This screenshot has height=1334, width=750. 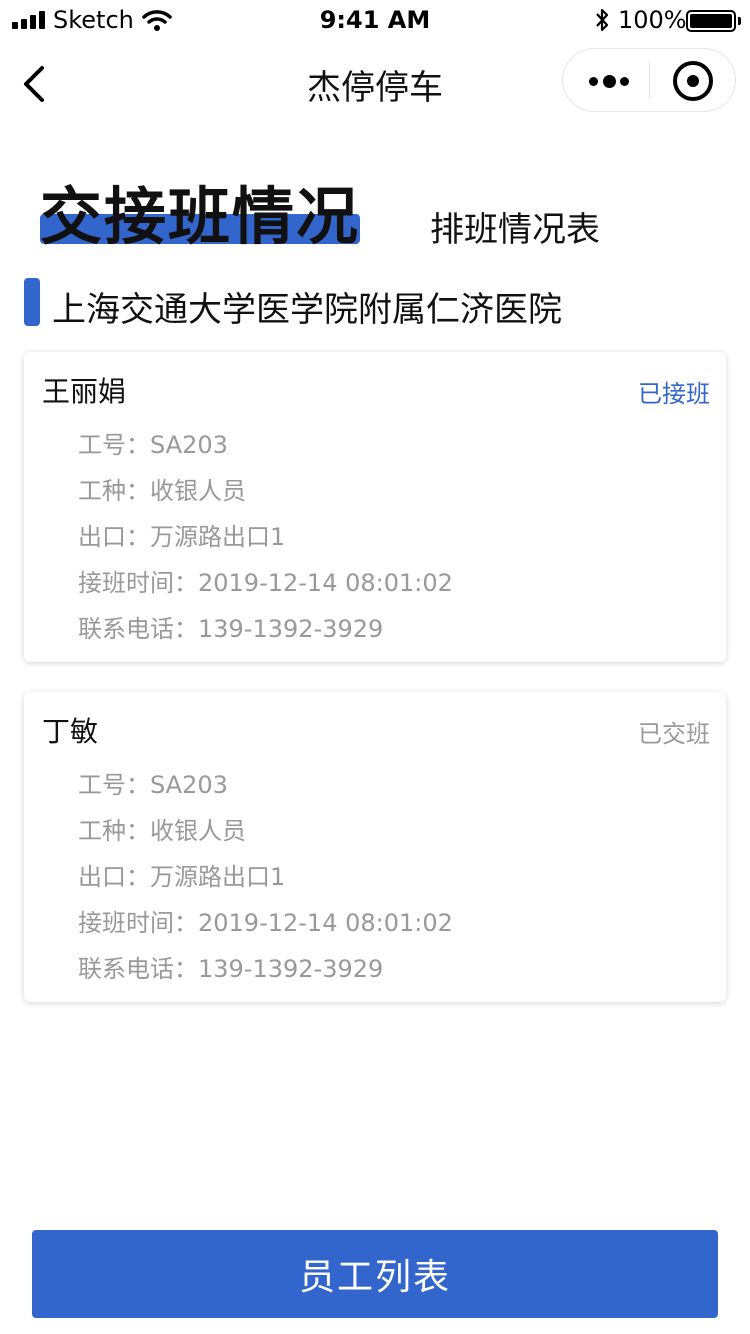 I want to click on status-bar: Sketch 9:41 AM 100%, so click(x=375, y=20).